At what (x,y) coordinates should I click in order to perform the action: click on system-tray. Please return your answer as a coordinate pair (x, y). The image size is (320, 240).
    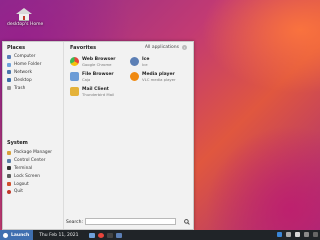
    Looking at the image, I should click on (295, 234).